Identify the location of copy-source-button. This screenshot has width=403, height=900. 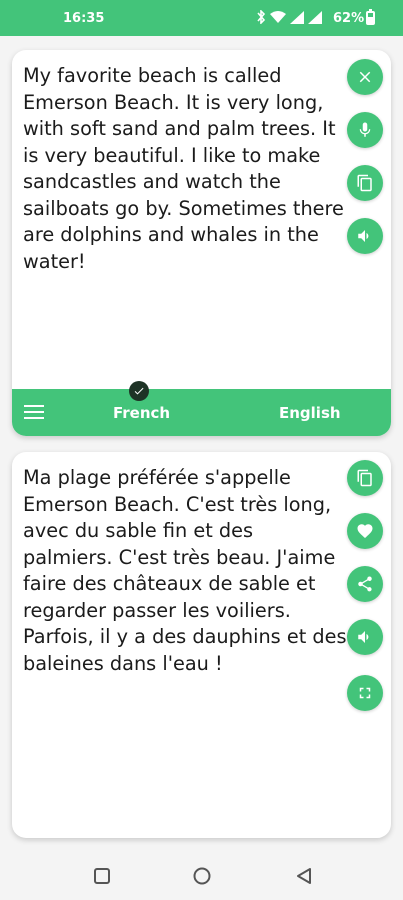
(365, 183).